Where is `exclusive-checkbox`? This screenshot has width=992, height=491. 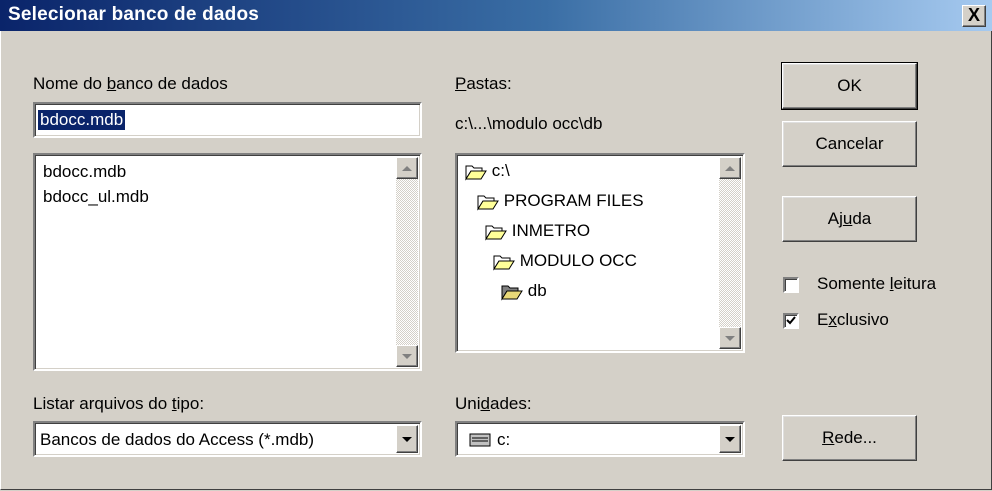
exclusive-checkbox is located at coordinates (791, 321).